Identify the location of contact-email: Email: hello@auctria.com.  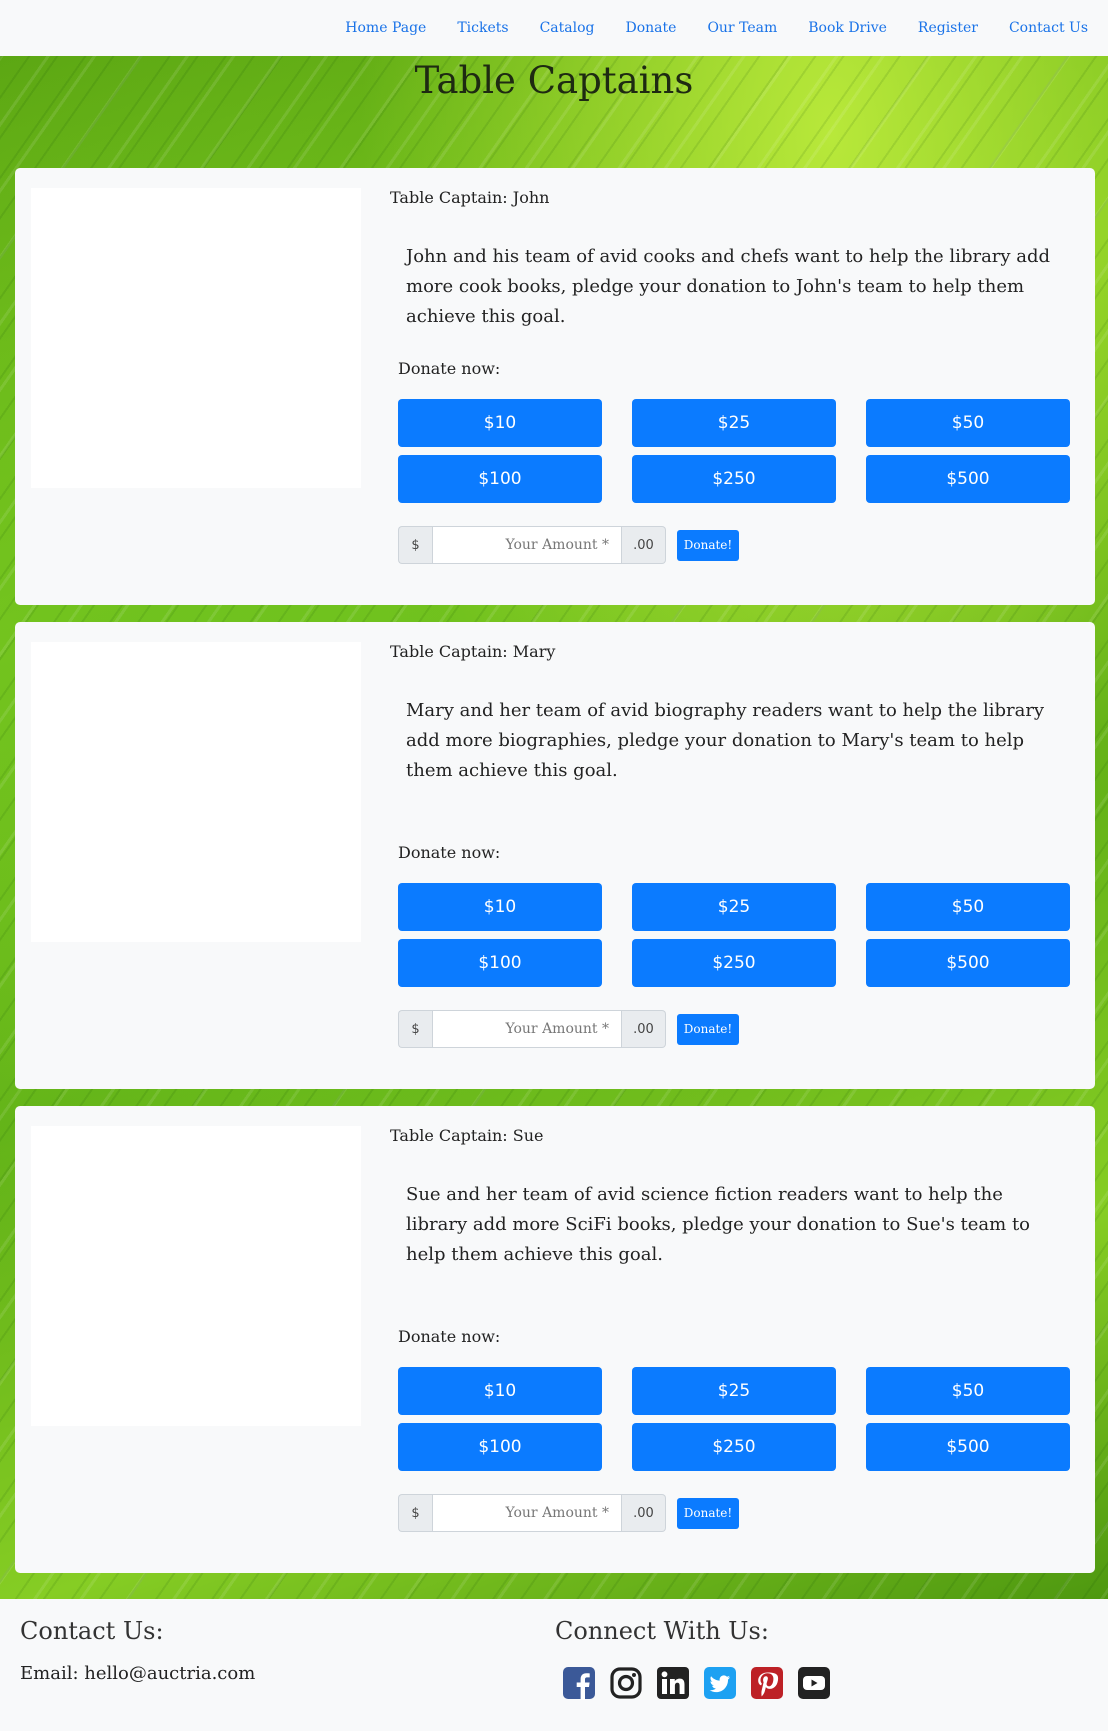
(137, 1673).